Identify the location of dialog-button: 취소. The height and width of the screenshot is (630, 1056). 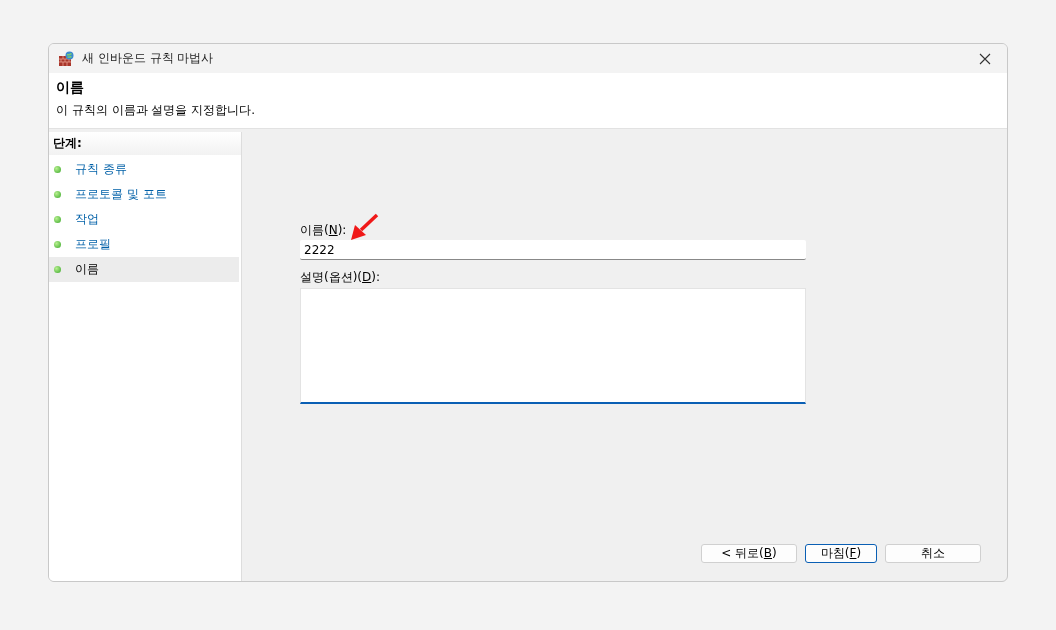
(933, 553).